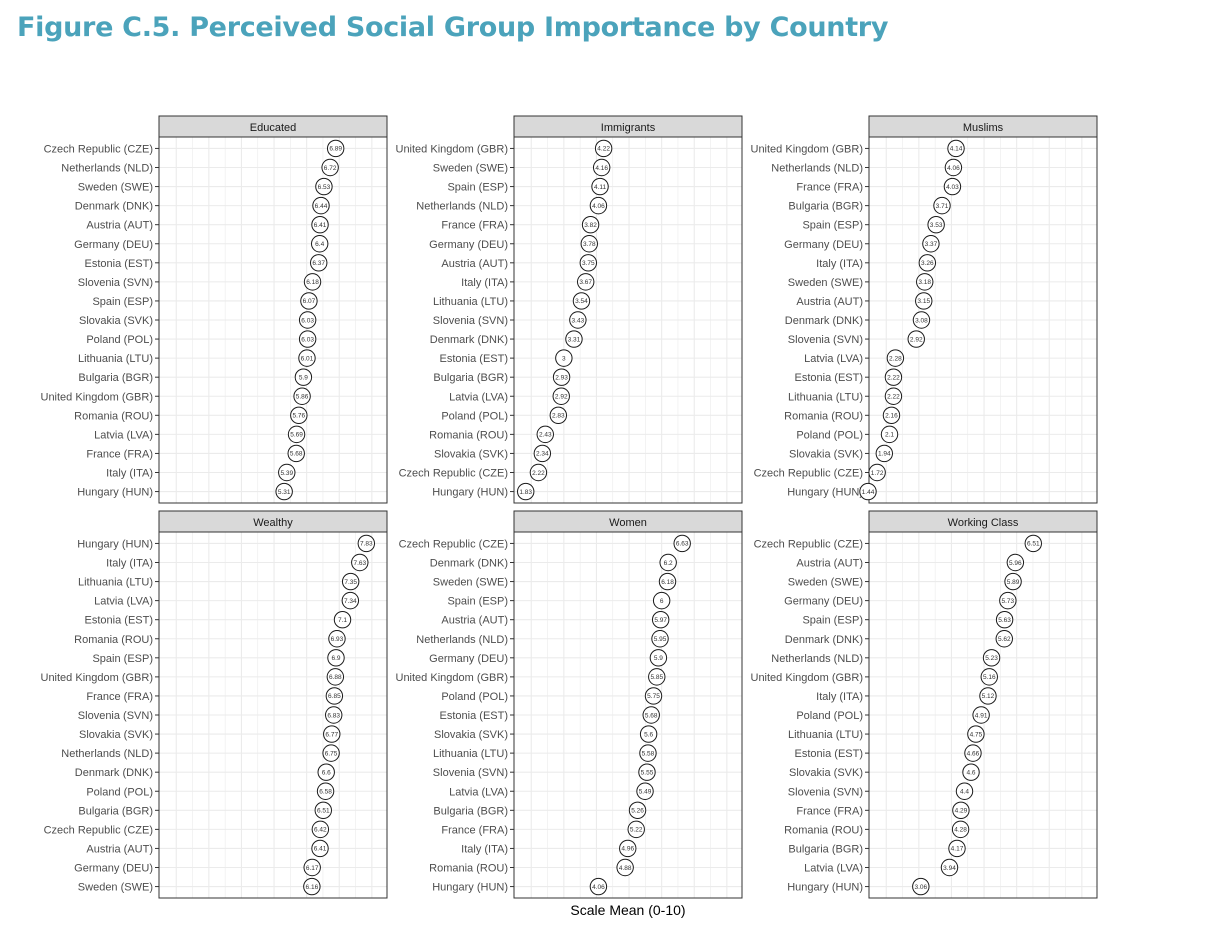 The image size is (1228, 940). I want to click on data-point: 6.51, so click(1033, 543).